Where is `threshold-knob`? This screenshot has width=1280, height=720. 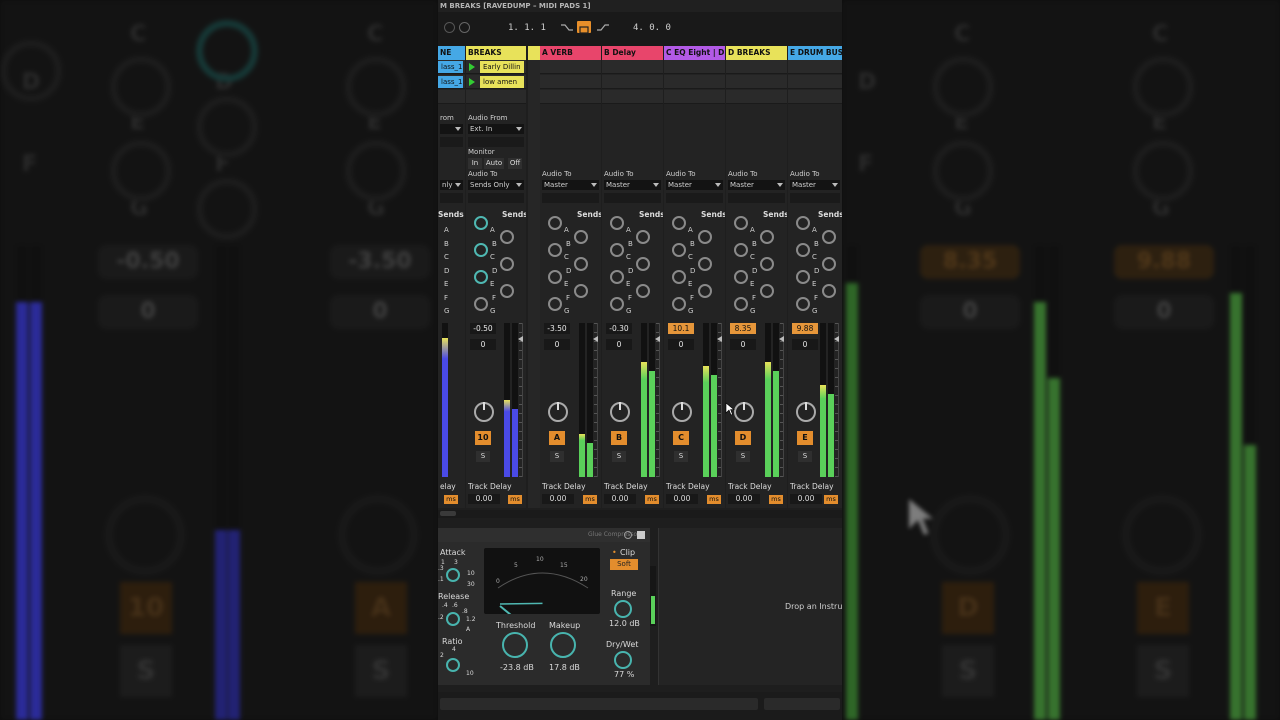 threshold-knob is located at coordinates (515, 645).